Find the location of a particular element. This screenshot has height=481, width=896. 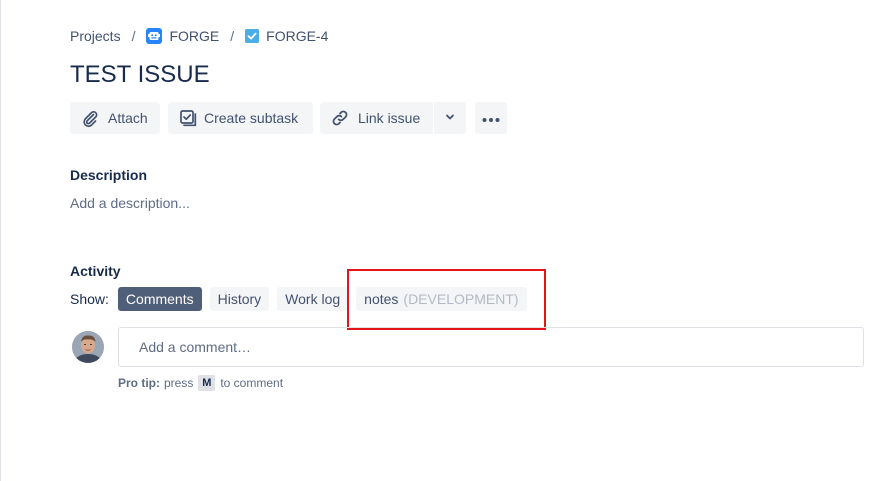

link-issue-button: Link issue is located at coordinates (376, 118).